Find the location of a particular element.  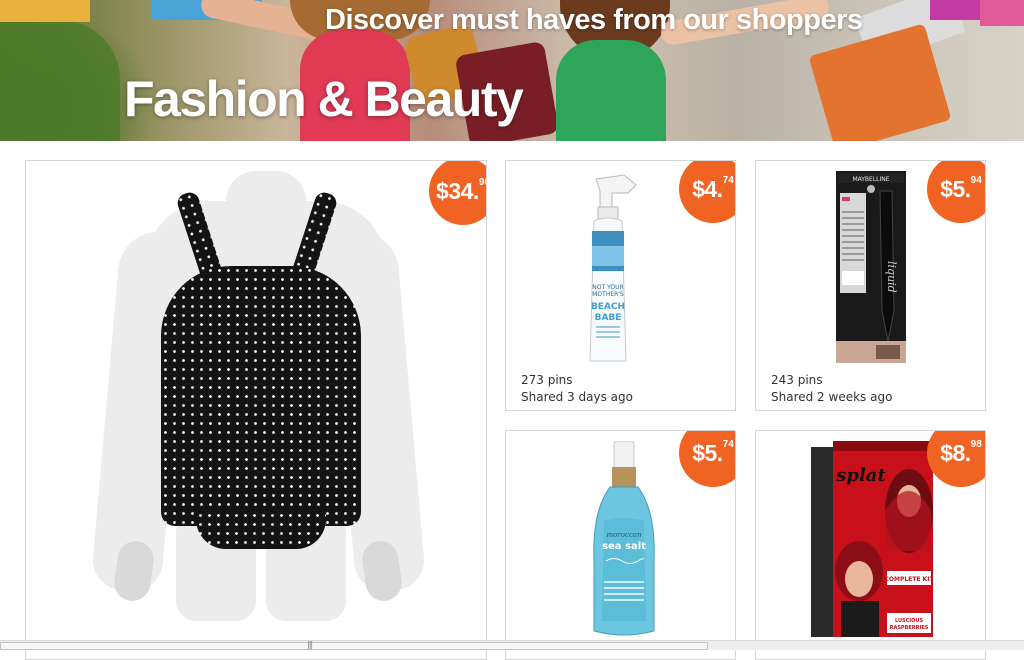

banner-title: Fashion & Beauty is located at coordinates (324, 99).